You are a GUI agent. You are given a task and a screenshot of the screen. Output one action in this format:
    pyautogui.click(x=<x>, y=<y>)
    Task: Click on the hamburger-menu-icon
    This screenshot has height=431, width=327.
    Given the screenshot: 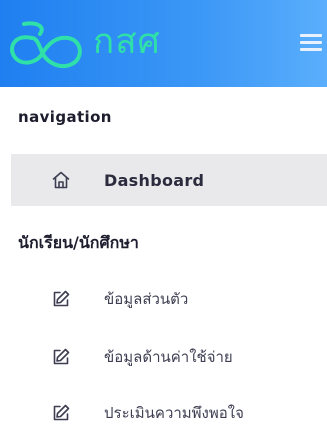 What is the action you would take?
    pyautogui.click(x=312, y=44)
    